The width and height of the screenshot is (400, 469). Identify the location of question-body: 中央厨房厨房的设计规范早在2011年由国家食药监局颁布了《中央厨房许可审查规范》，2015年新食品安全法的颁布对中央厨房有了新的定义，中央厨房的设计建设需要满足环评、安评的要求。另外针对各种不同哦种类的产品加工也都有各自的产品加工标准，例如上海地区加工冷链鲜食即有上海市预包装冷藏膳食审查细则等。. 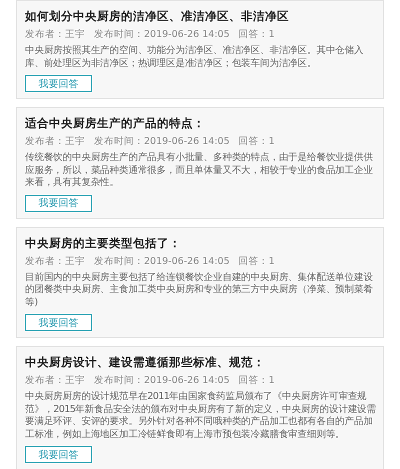
(201, 416).